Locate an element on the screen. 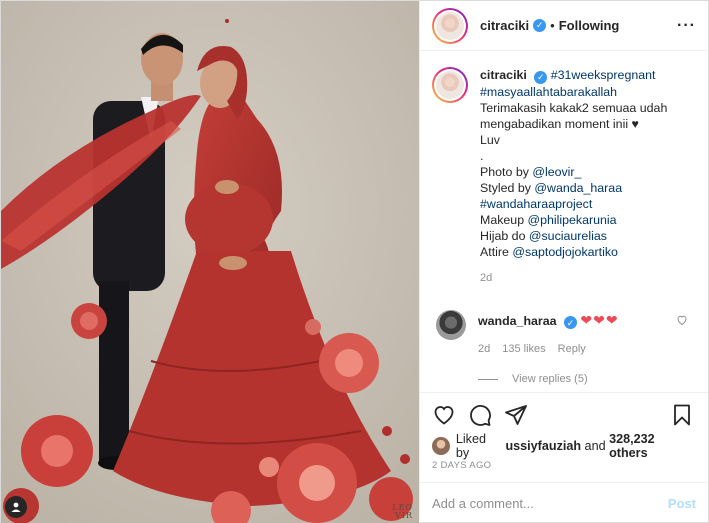 This screenshot has height=523, width=709. comment-item: wanda_haraa ✓ ❤❤❤ 2d 135 likes Reply is located at coordinates (564, 333).